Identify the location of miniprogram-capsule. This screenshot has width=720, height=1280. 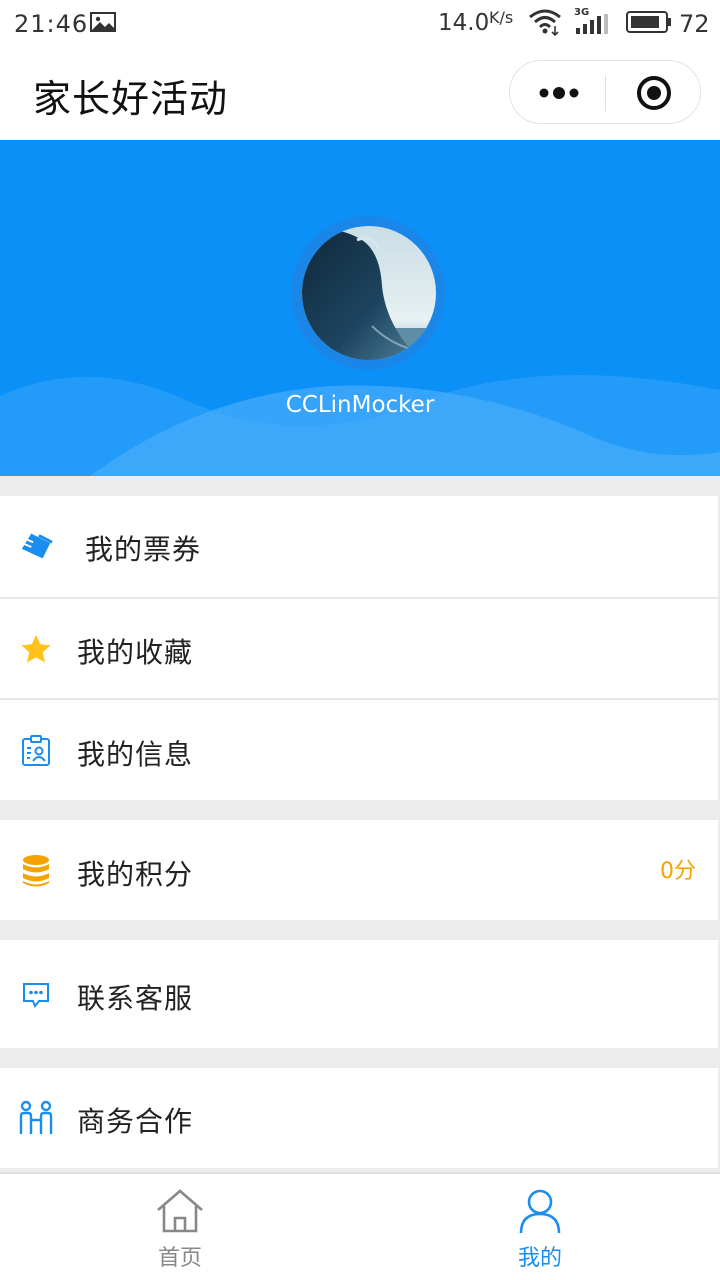
(605, 92).